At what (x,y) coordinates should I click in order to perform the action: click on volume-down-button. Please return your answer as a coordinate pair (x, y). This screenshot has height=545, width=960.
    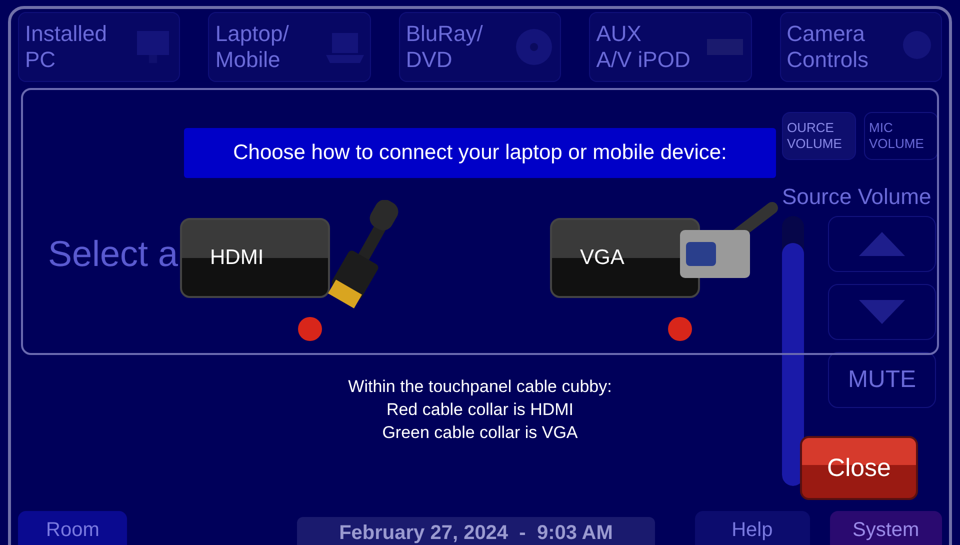
    Looking at the image, I should click on (882, 312).